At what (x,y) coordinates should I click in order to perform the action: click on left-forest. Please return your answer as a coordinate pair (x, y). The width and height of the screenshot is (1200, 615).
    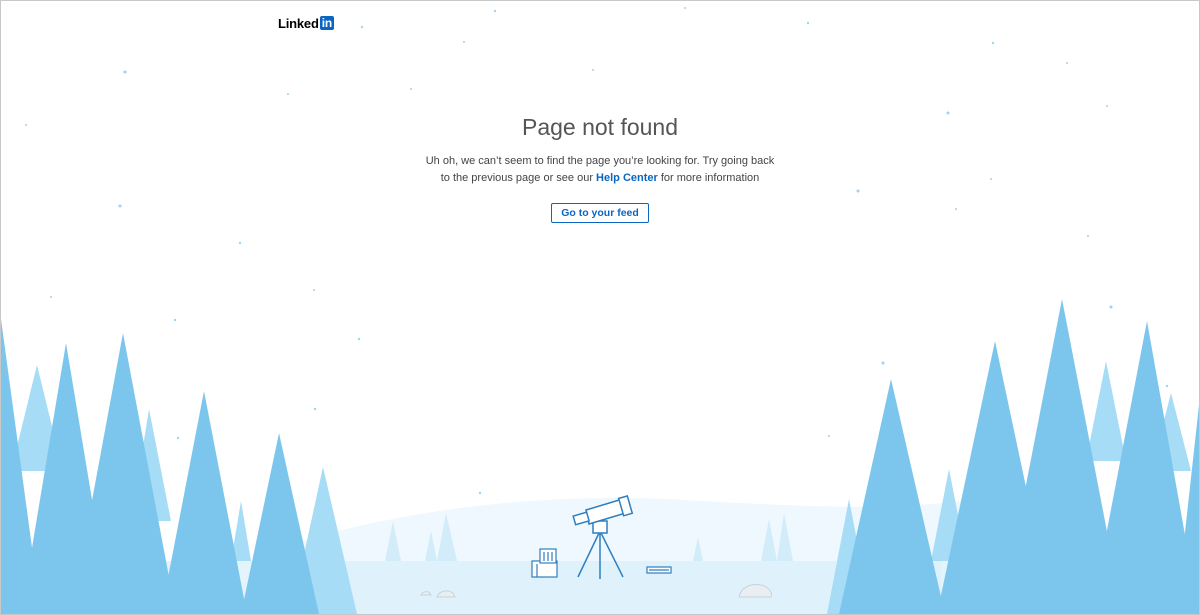
    Looking at the image, I should click on (179, 466).